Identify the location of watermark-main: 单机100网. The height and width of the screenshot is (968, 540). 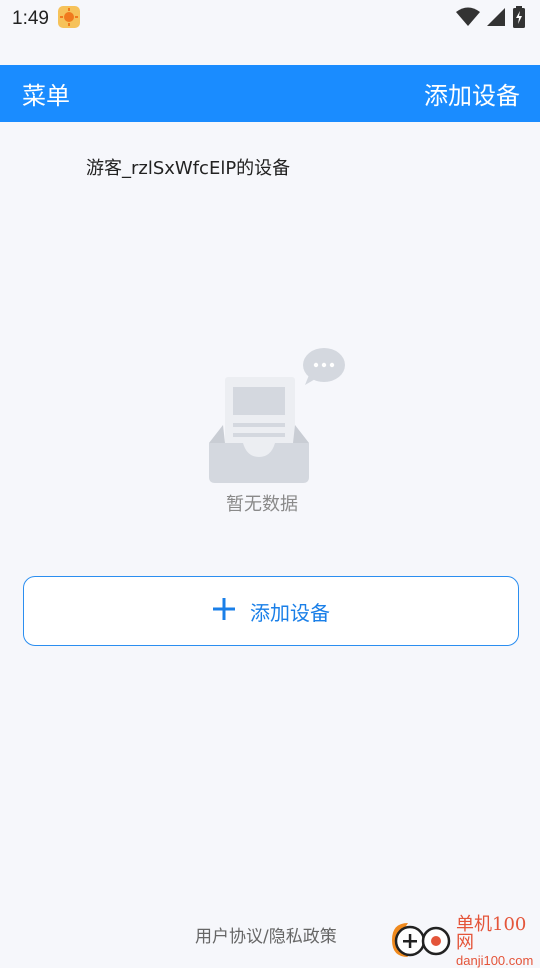
(491, 933).